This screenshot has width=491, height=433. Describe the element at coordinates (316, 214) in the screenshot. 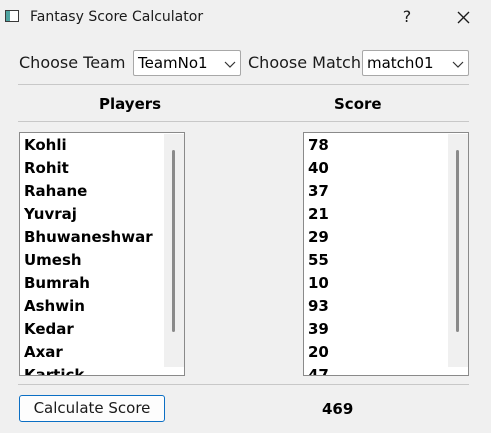

I see `list-item: 21` at that location.